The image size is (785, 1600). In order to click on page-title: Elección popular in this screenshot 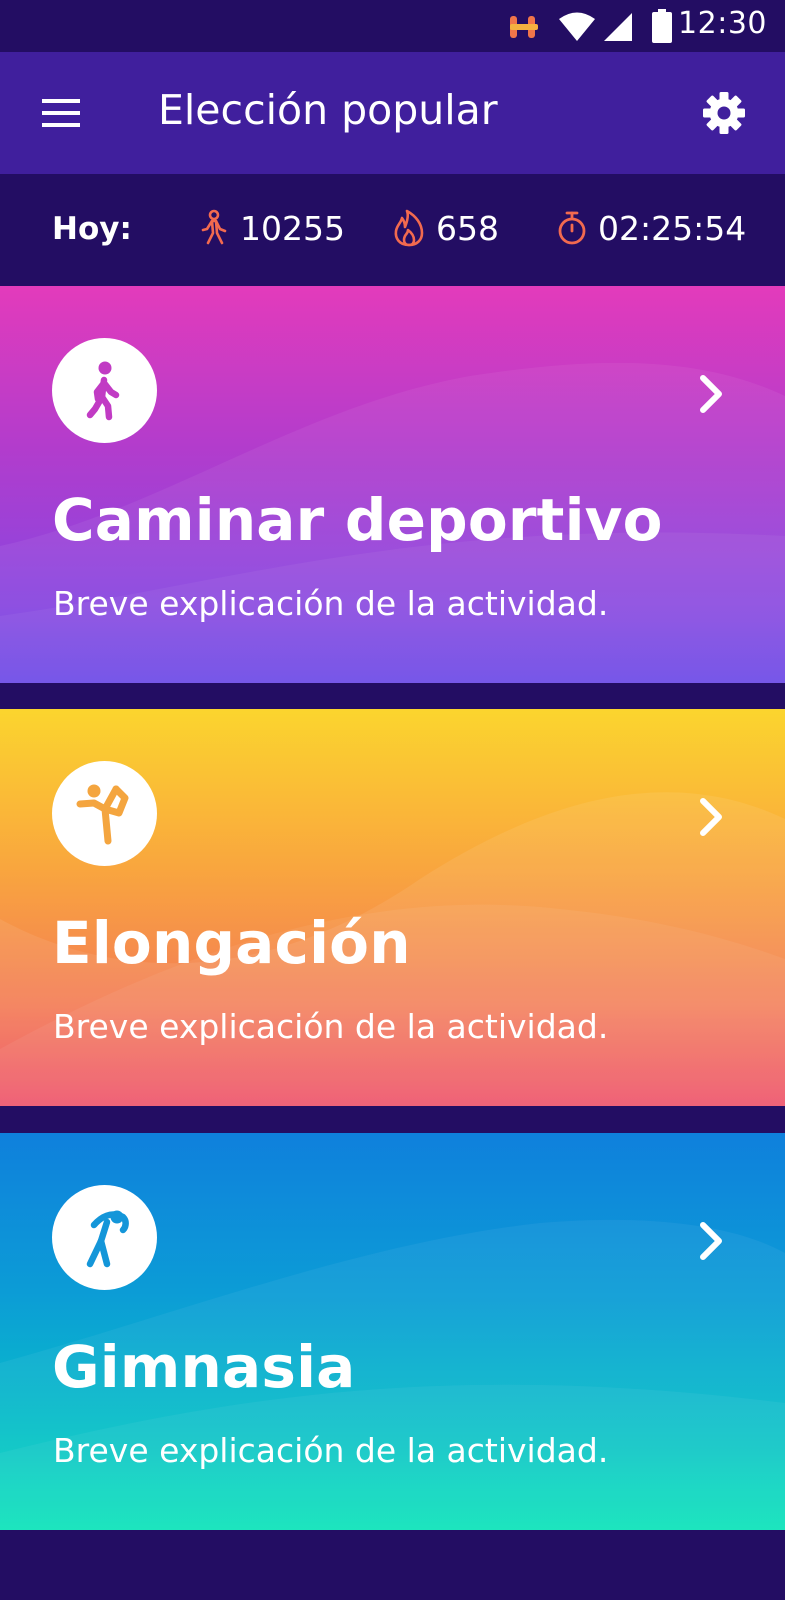, I will do `click(328, 110)`.